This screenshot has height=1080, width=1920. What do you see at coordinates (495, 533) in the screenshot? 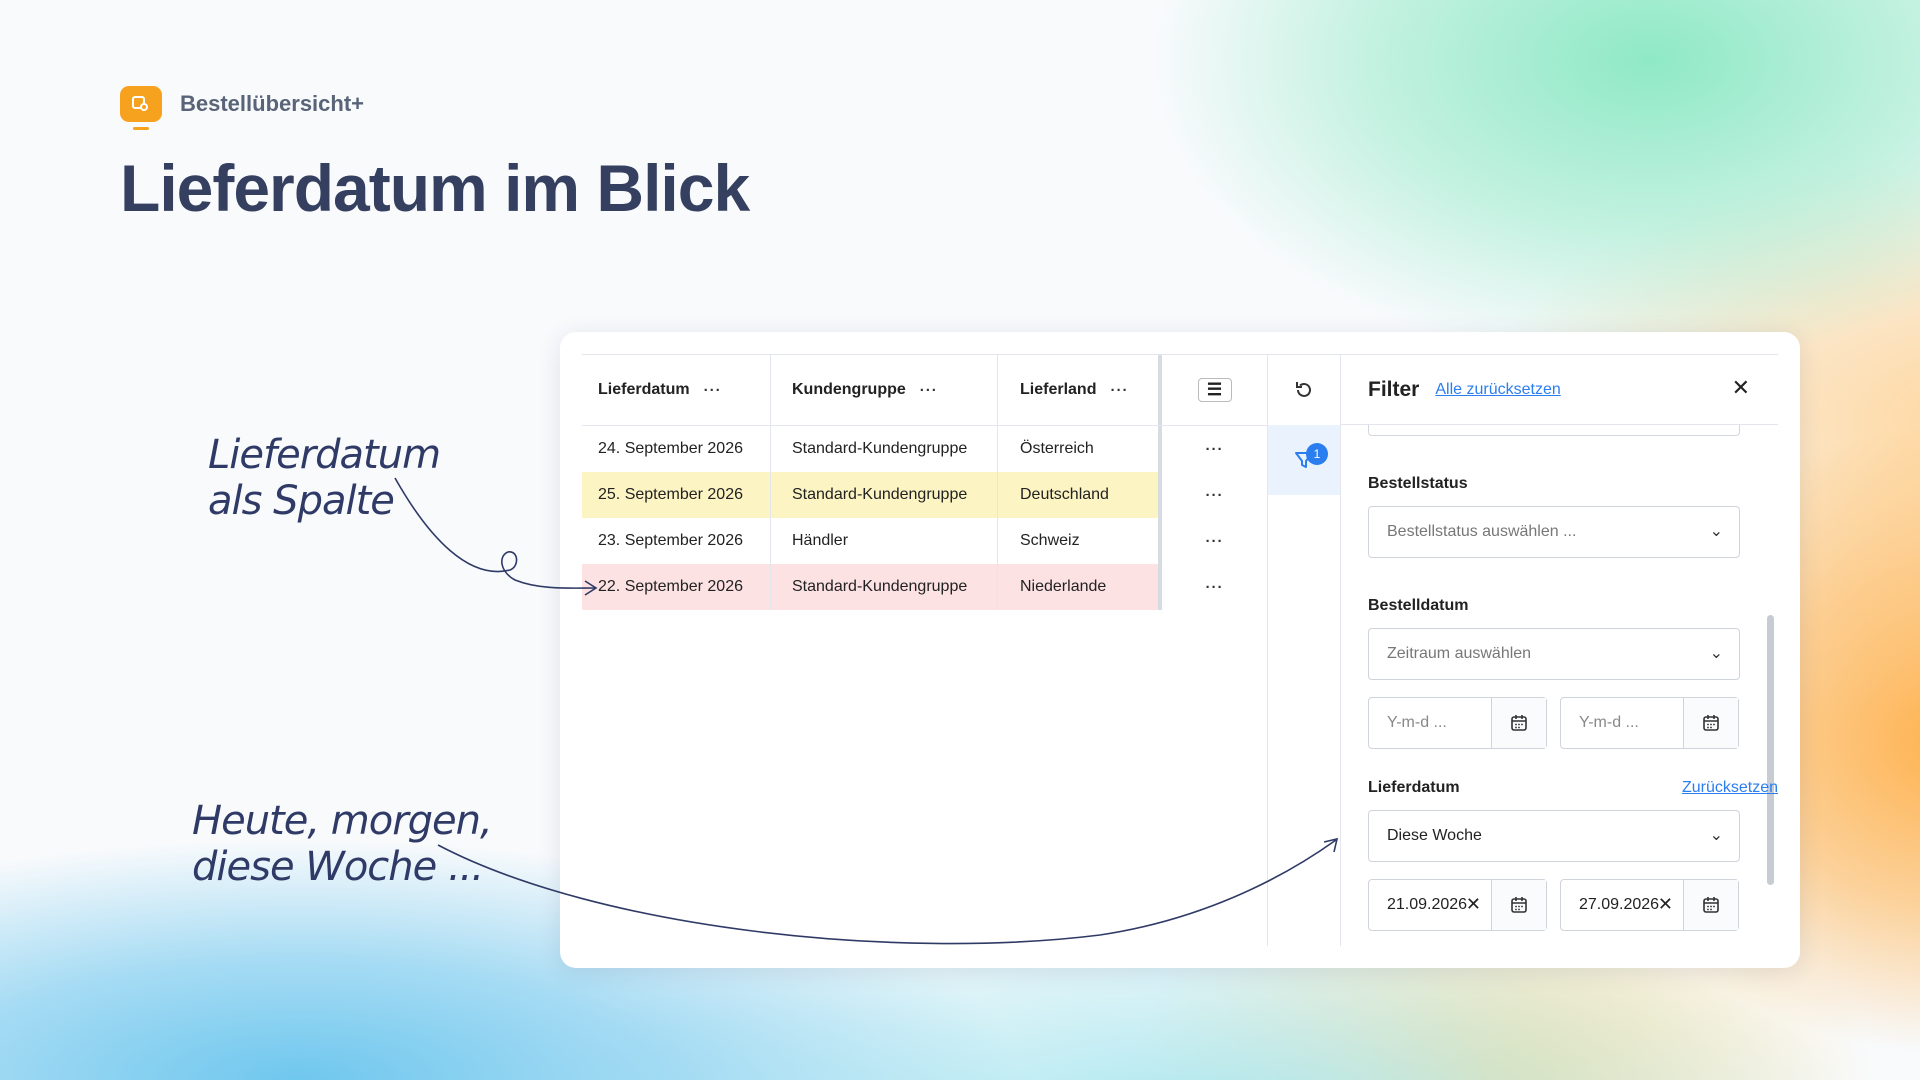
I see `arrow-to-column` at bounding box center [495, 533].